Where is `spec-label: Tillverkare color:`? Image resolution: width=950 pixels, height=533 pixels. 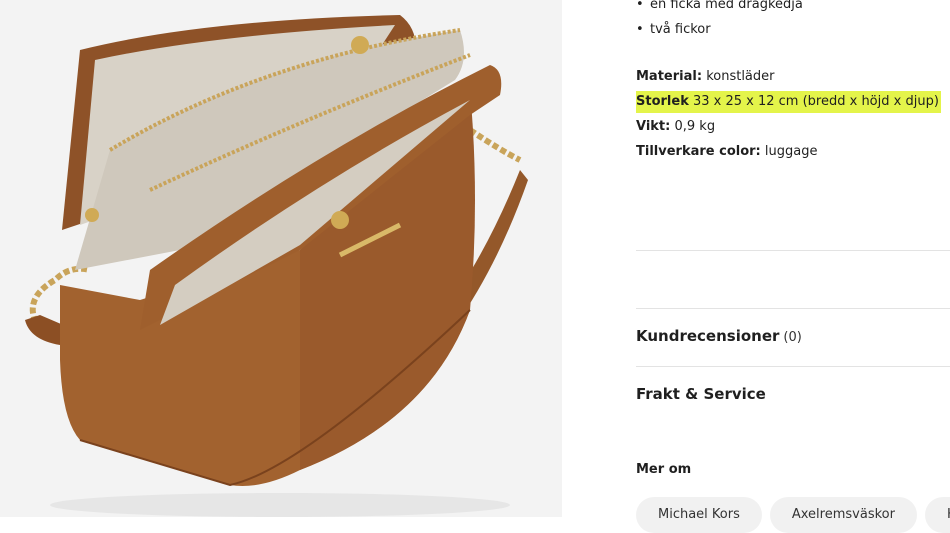
spec-label: Tillverkare color: is located at coordinates (698, 151).